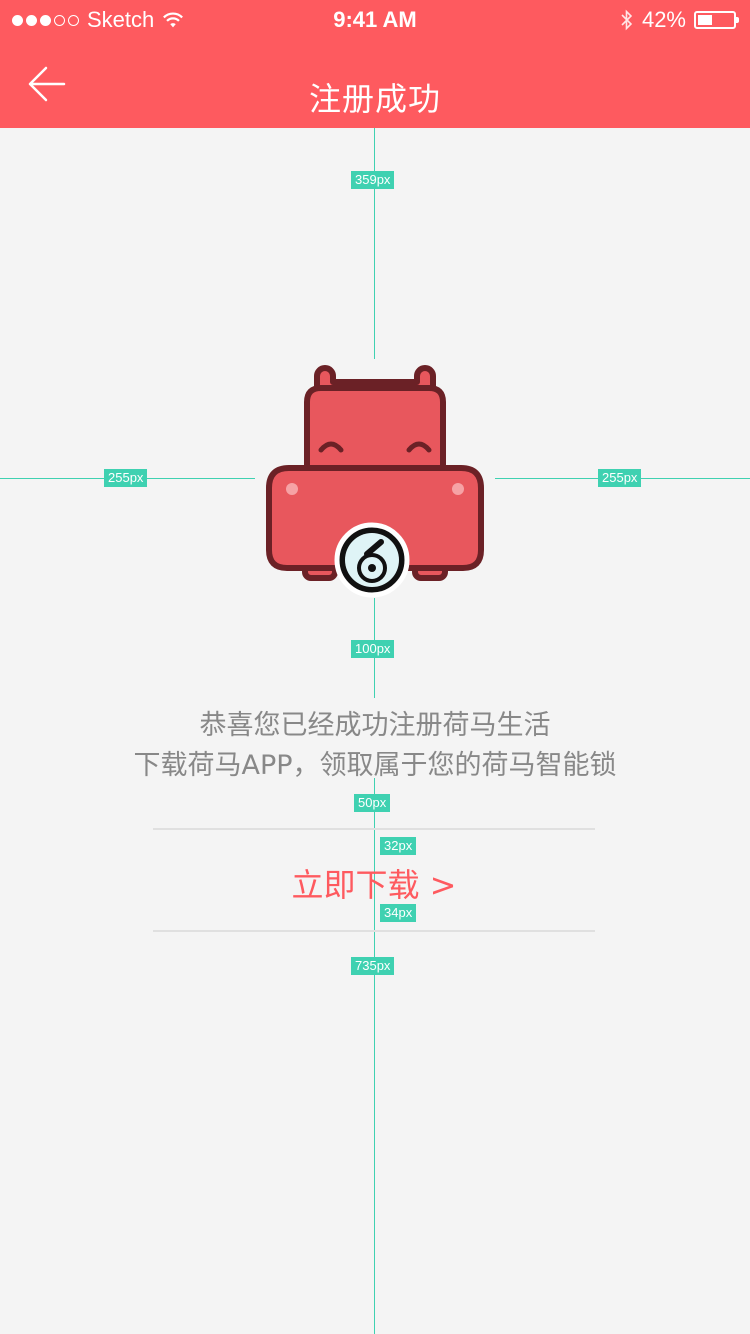  What do you see at coordinates (375, 481) in the screenshot?
I see `hippo-lock-icon` at bounding box center [375, 481].